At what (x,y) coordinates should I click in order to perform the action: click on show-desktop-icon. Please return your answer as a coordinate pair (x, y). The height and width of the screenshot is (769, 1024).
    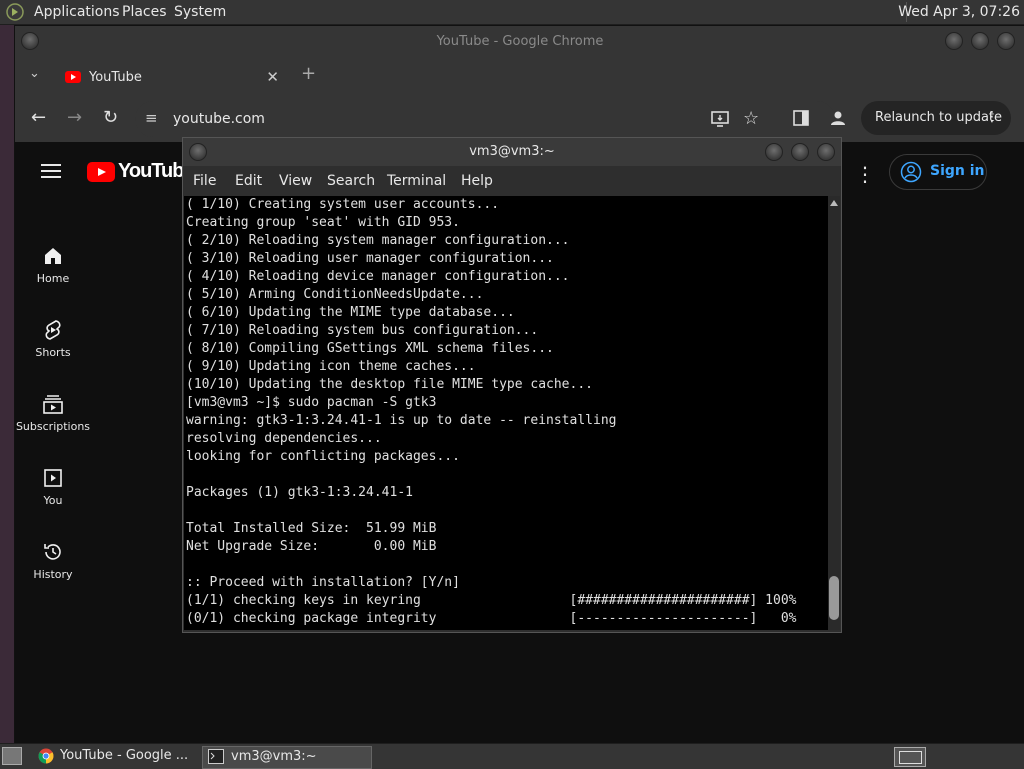
    Looking at the image, I should click on (12, 756).